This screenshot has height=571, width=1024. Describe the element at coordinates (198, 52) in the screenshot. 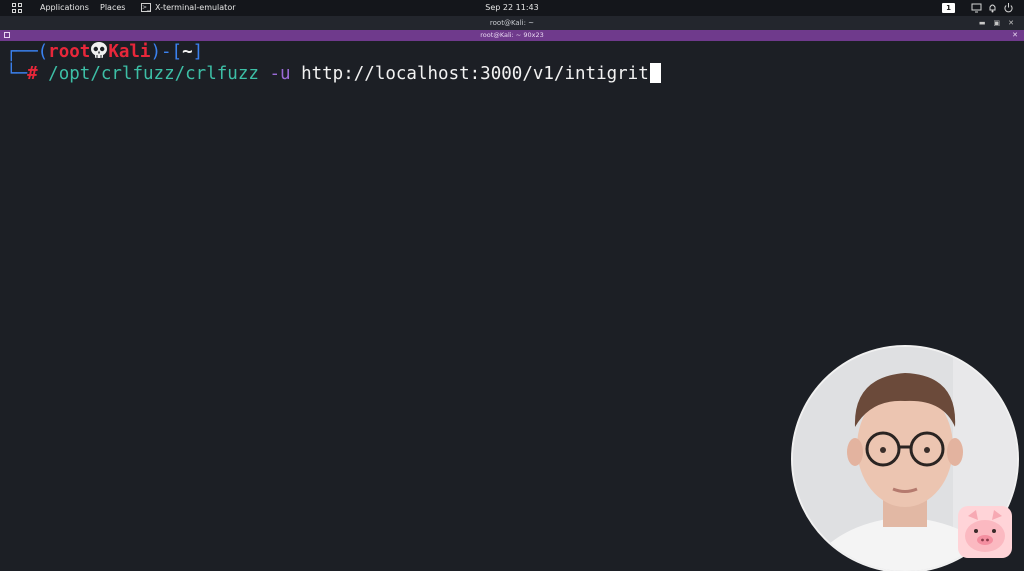

I see `prompt-frame-close: ]` at that location.